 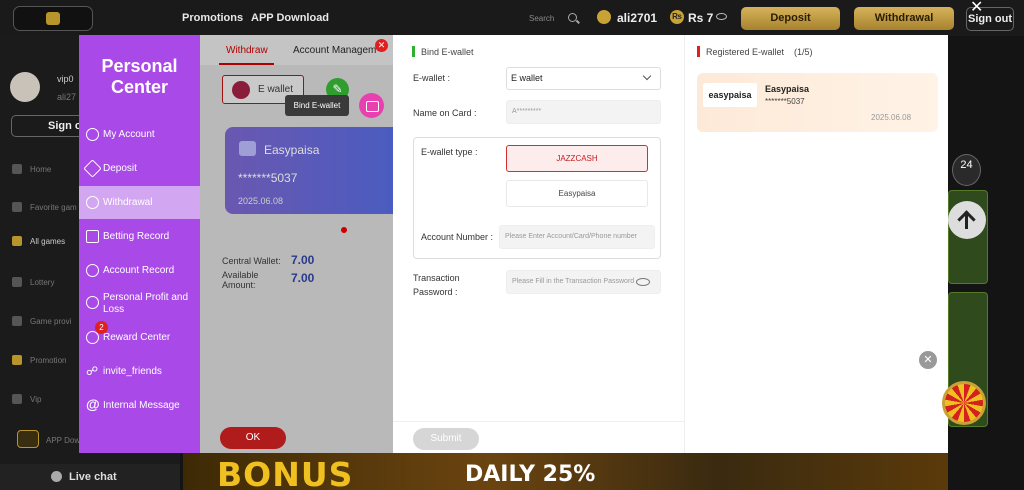 What do you see at coordinates (56, 476) in the screenshot?
I see `chat-icon` at bounding box center [56, 476].